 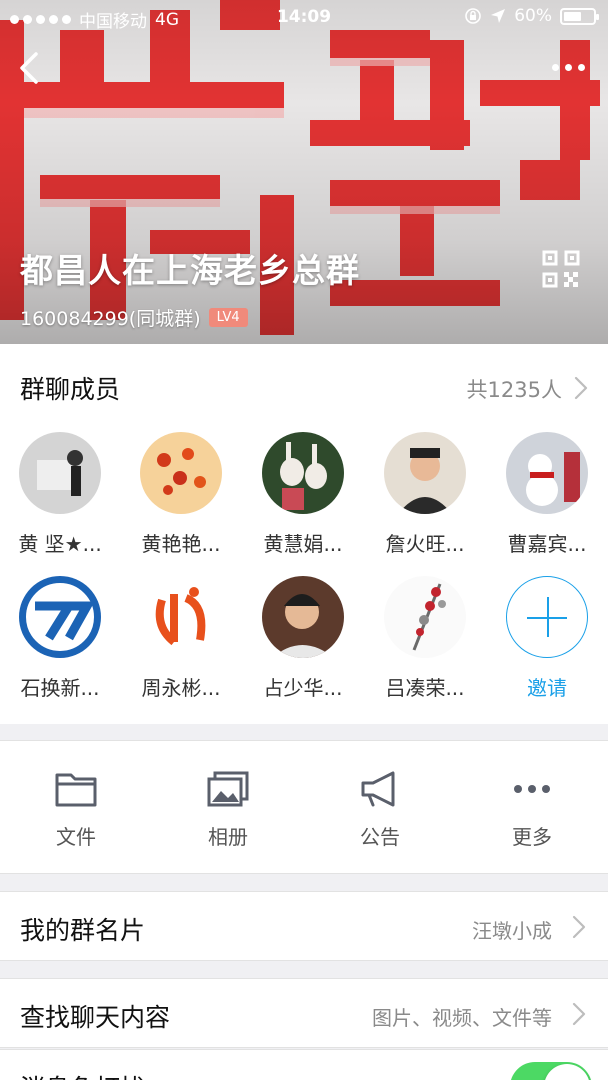 I want to click on tool-label: 公告, so click(x=380, y=837).